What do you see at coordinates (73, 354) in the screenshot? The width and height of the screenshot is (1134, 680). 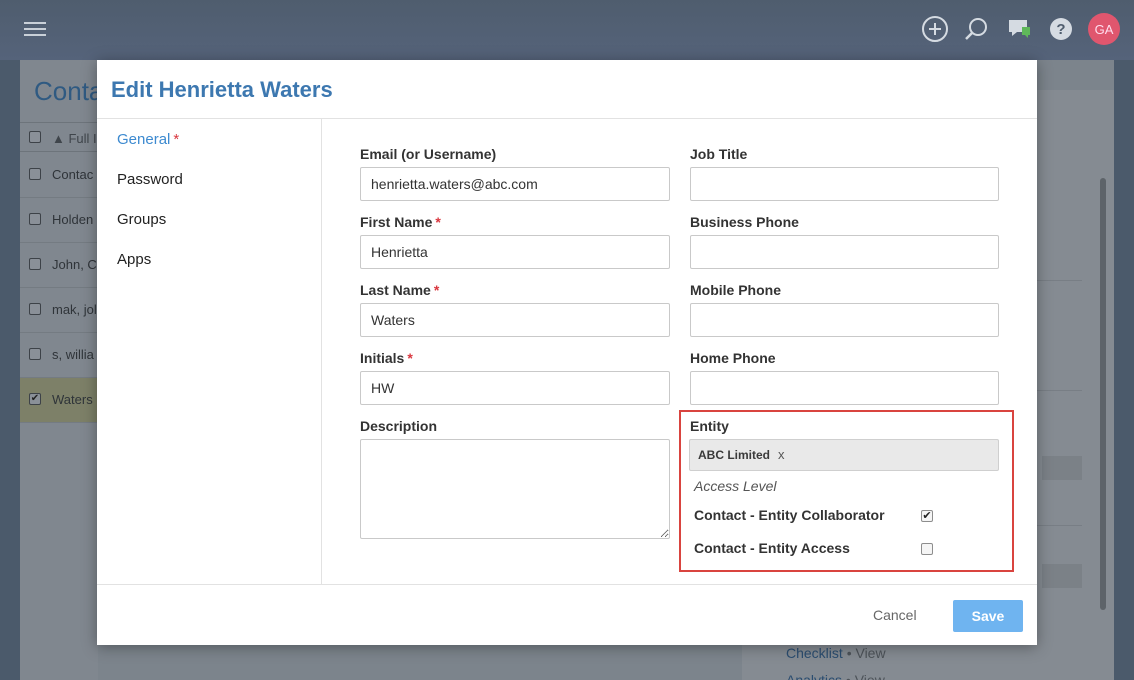 I see `row-text: s, willia` at bounding box center [73, 354].